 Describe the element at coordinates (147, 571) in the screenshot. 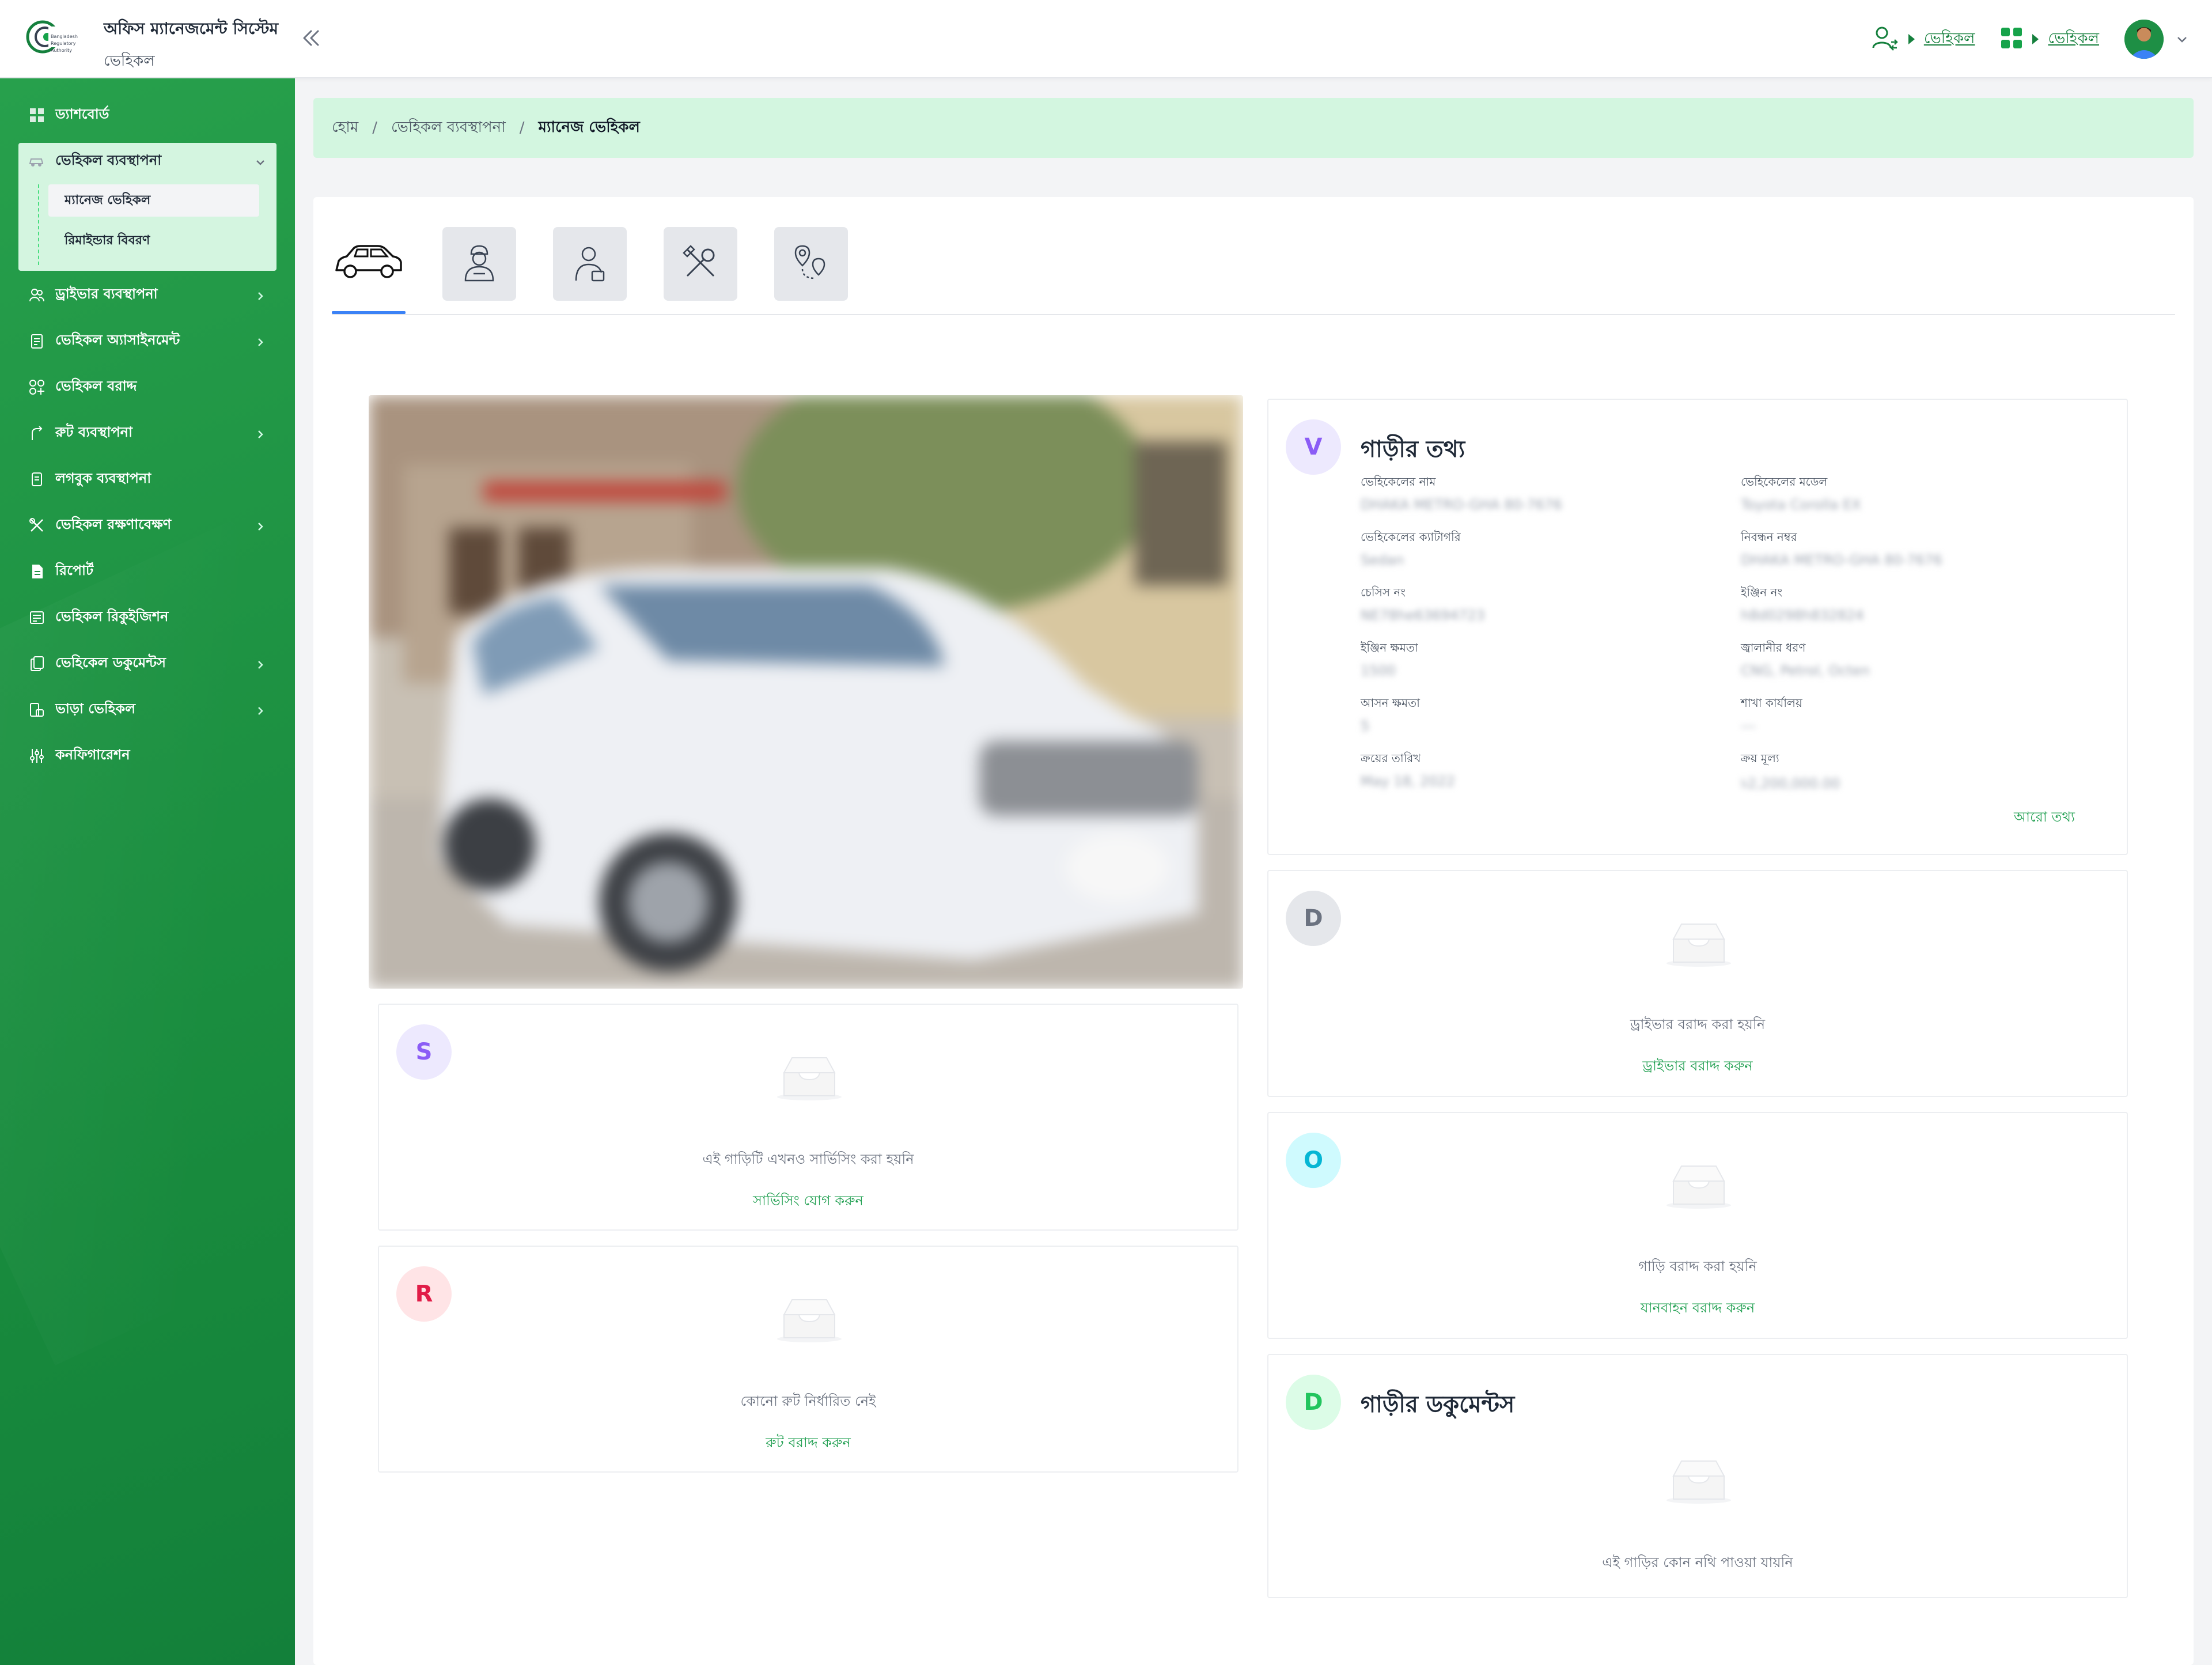

I see `sidebar-item-report: রিপোর্ট` at that location.